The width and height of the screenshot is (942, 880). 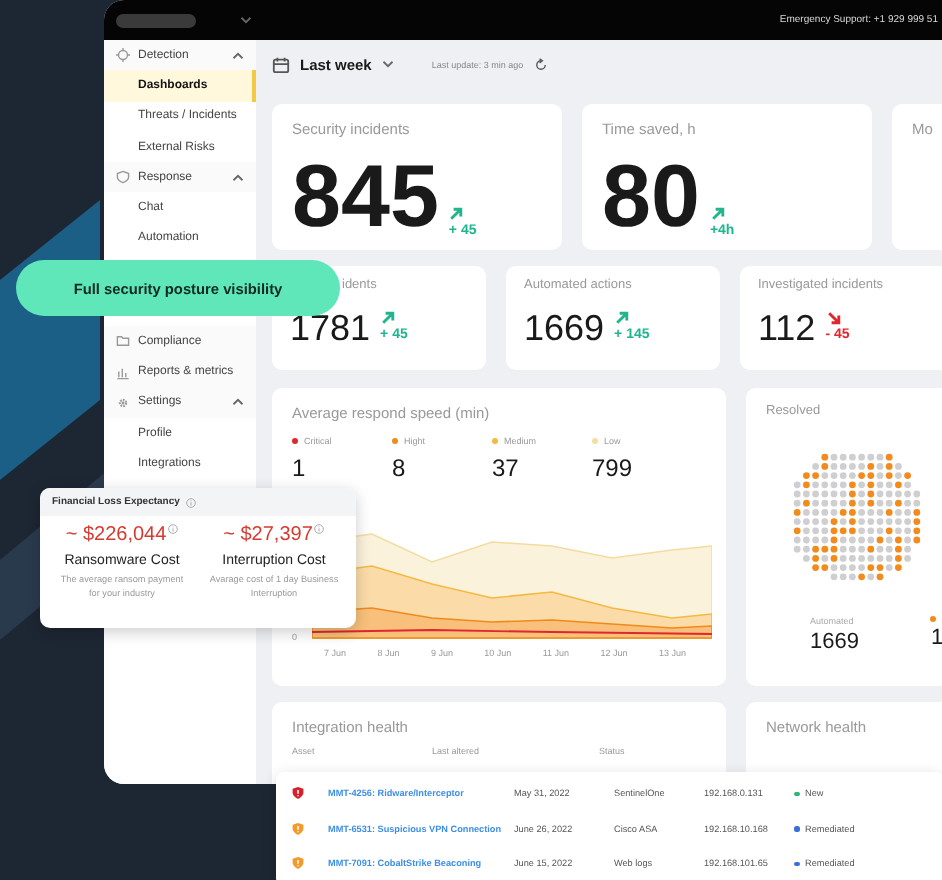 I want to click on legend-value: 8, so click(x=400, y=468).